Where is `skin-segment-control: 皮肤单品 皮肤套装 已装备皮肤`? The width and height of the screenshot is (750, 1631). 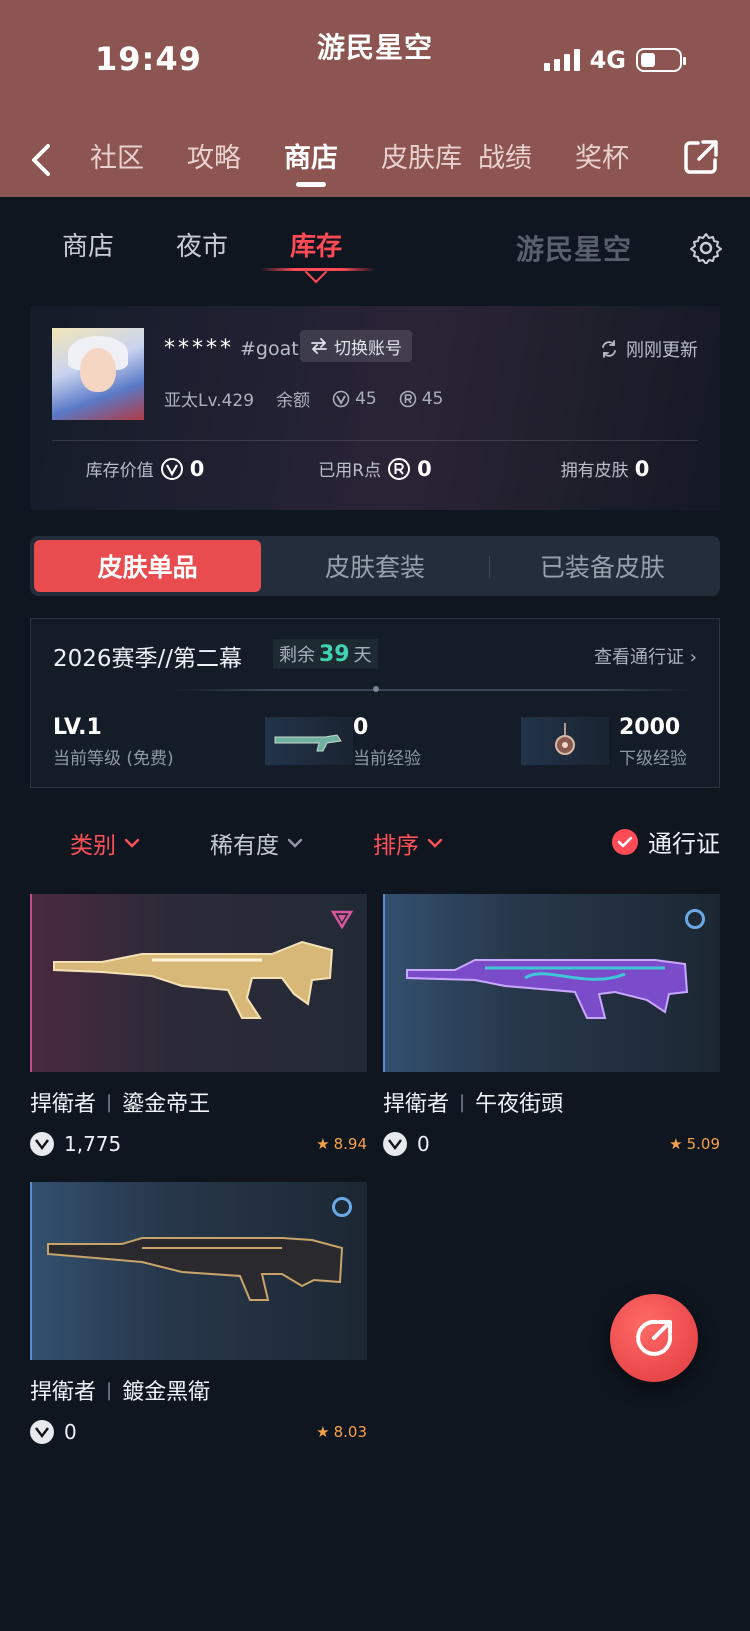
skin-segment-control: 皮肤单品 皮肤套装 已装备皮肤 is located at coordinates (375, 566).